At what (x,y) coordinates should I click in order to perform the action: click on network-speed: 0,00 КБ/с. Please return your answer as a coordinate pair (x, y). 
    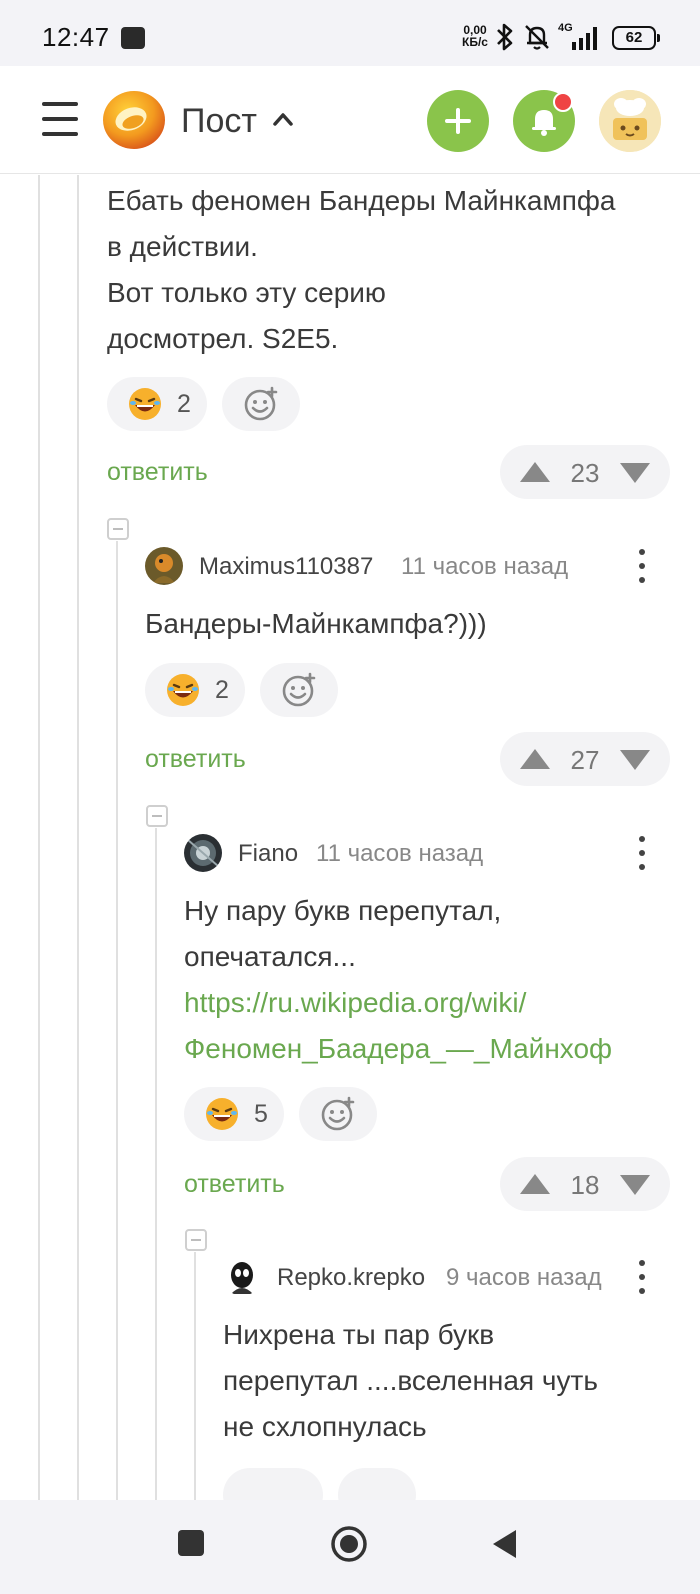
    Looking at the image, I should click on (475, 36).